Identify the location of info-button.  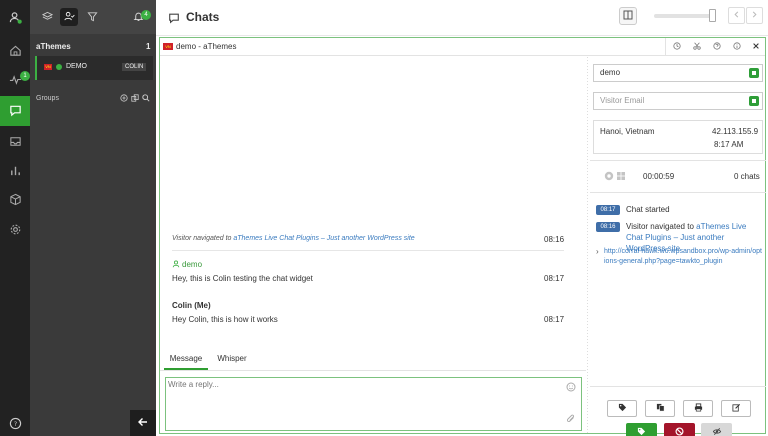
(737, 46).